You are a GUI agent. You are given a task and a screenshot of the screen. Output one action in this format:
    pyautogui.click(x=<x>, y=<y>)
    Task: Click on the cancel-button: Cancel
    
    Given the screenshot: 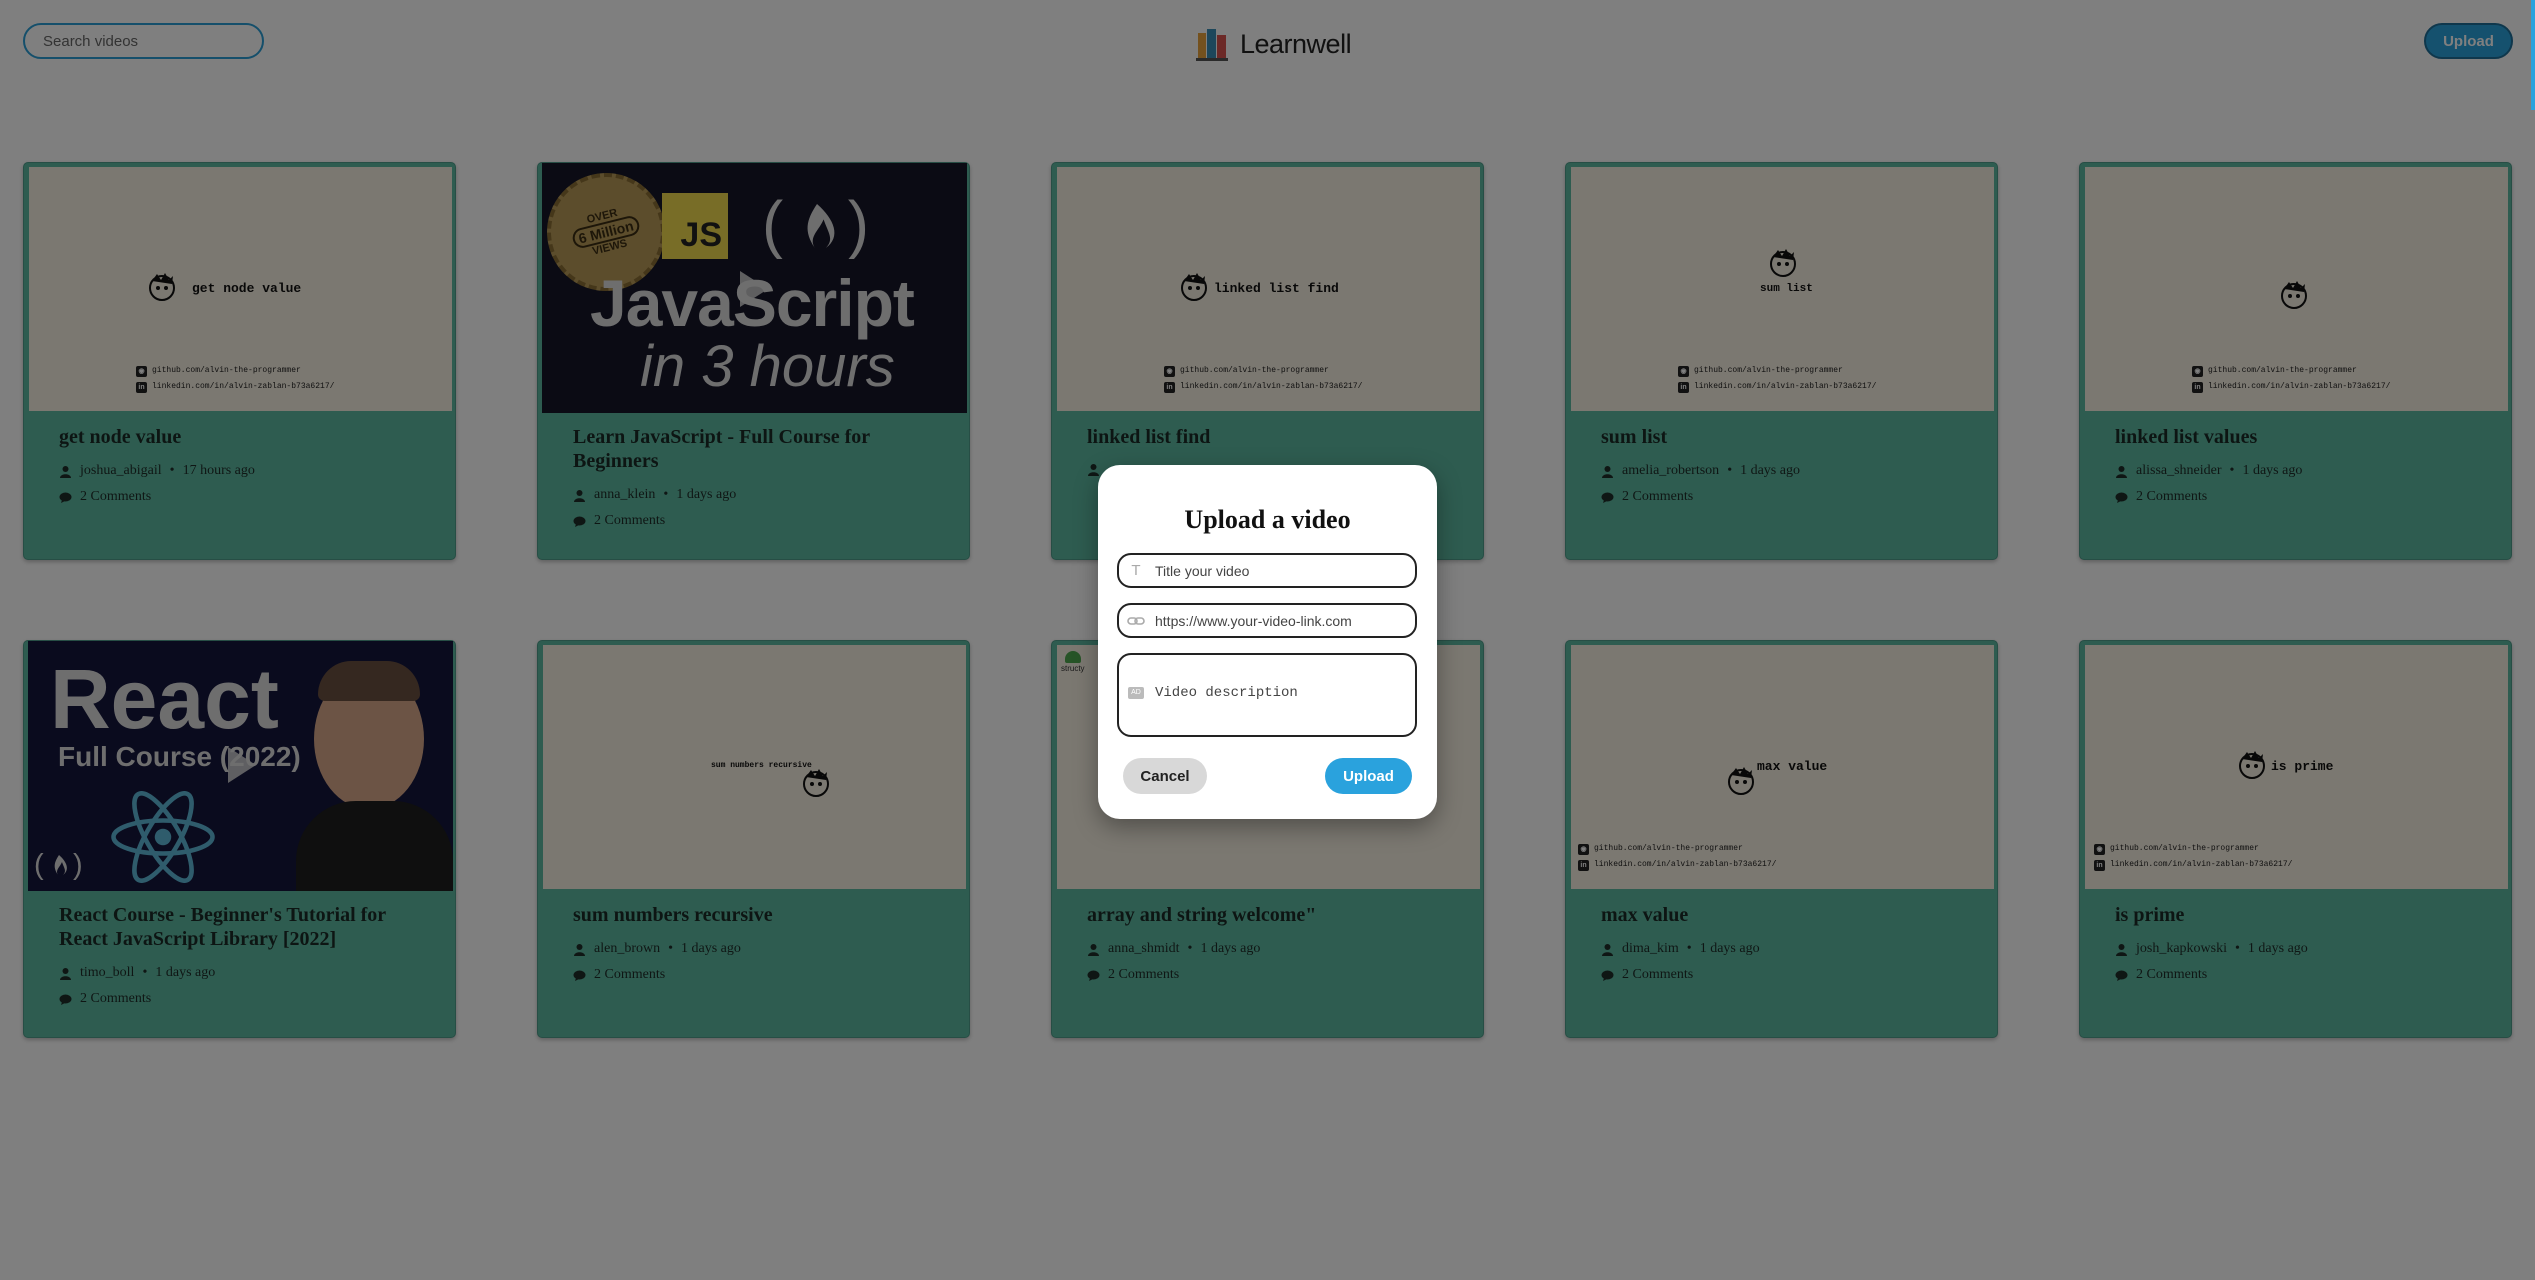 What is the action you would take?
    pyautogui.click(x=1165, y=776)
    